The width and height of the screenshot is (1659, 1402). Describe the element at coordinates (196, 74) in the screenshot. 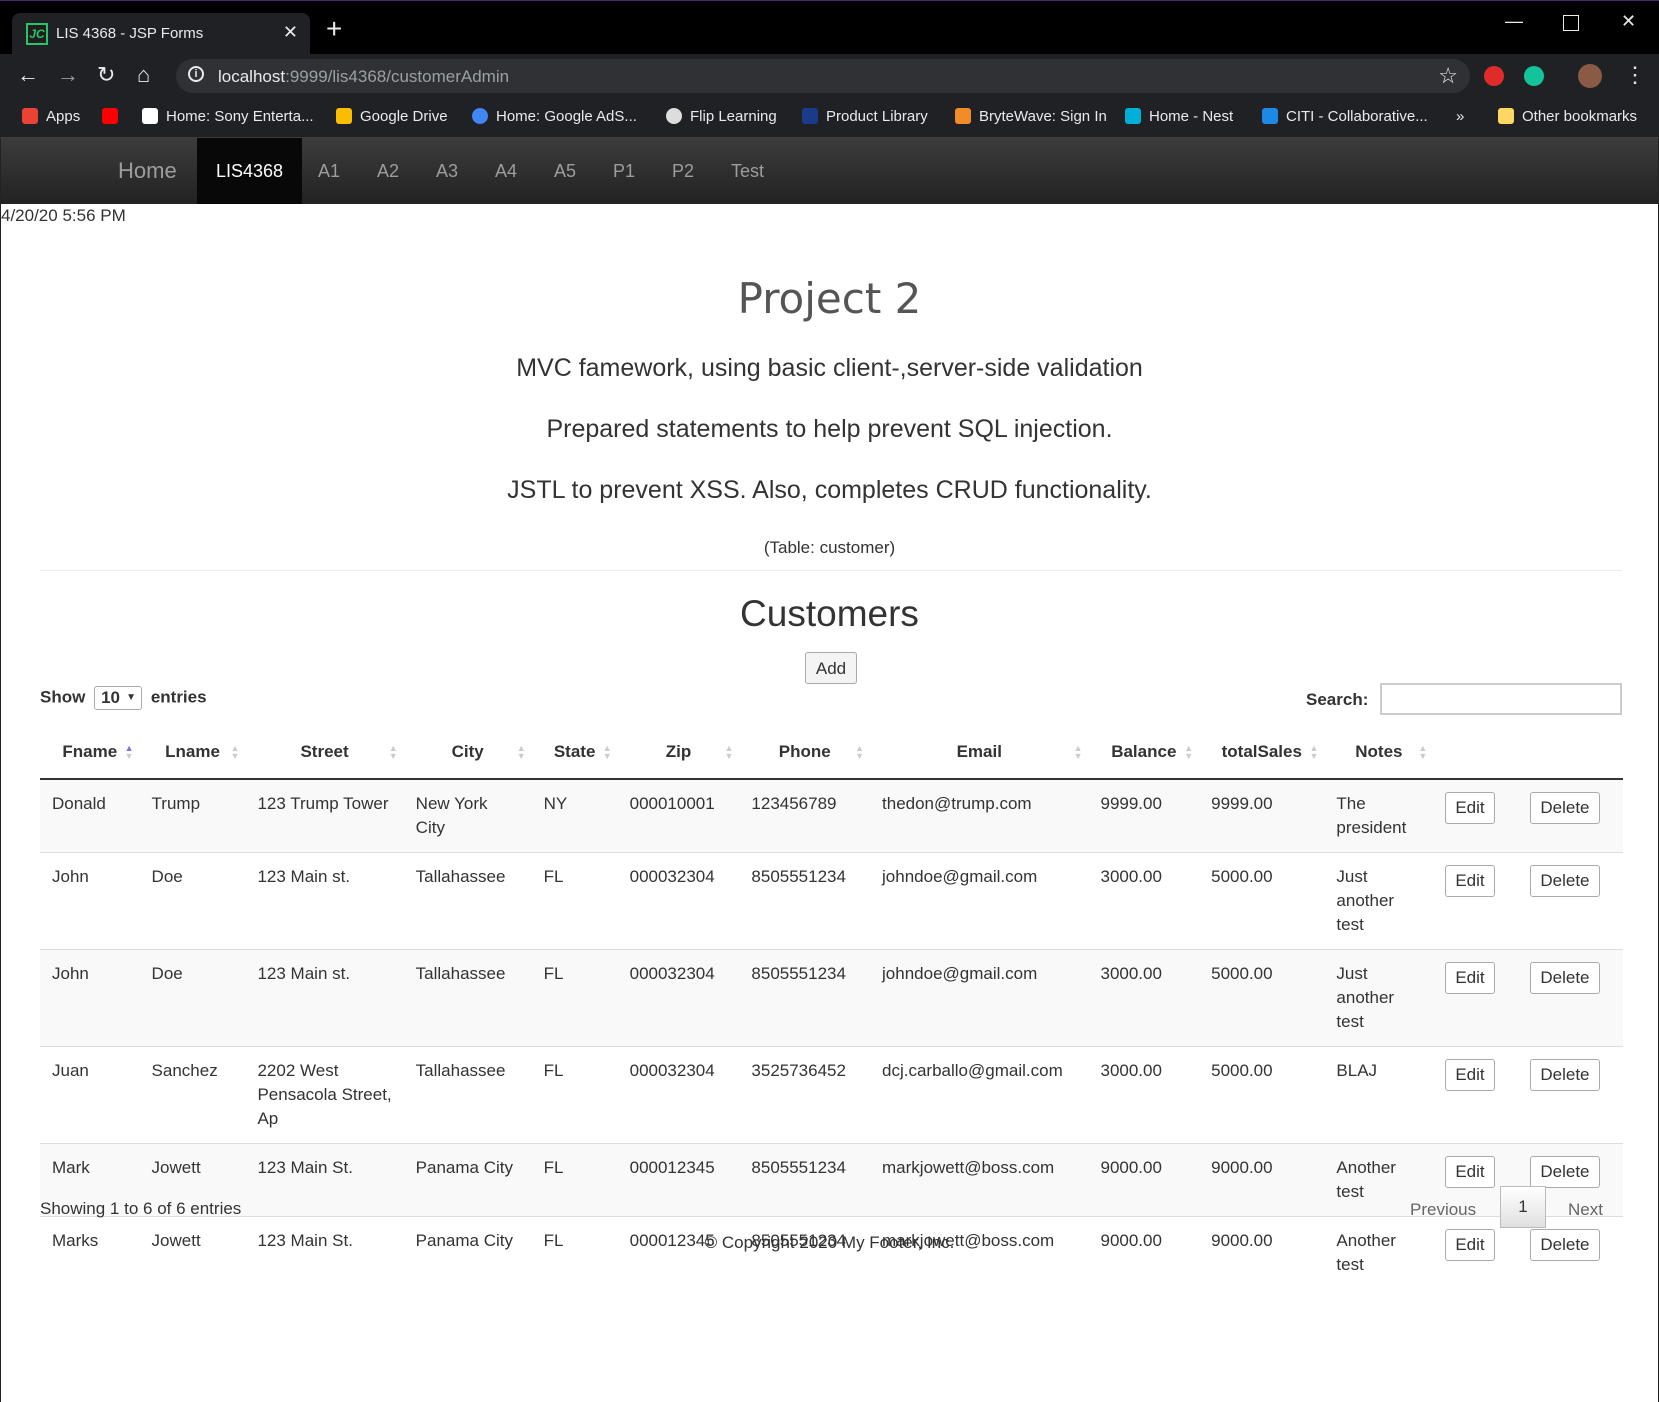

I see `site-info-icon: i` at that location.